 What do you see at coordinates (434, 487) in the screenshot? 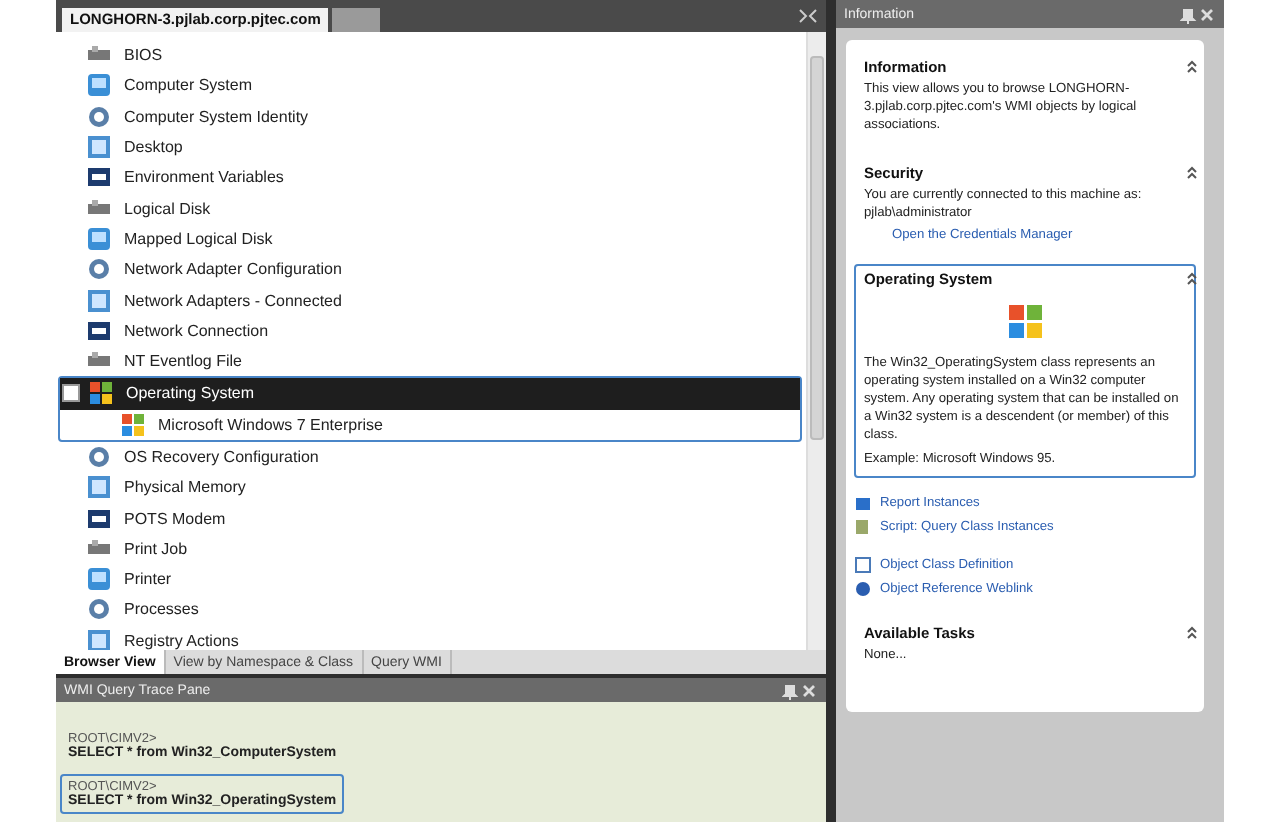
I see `tree-item: Physical Memory` at bounding box center [434, 487].